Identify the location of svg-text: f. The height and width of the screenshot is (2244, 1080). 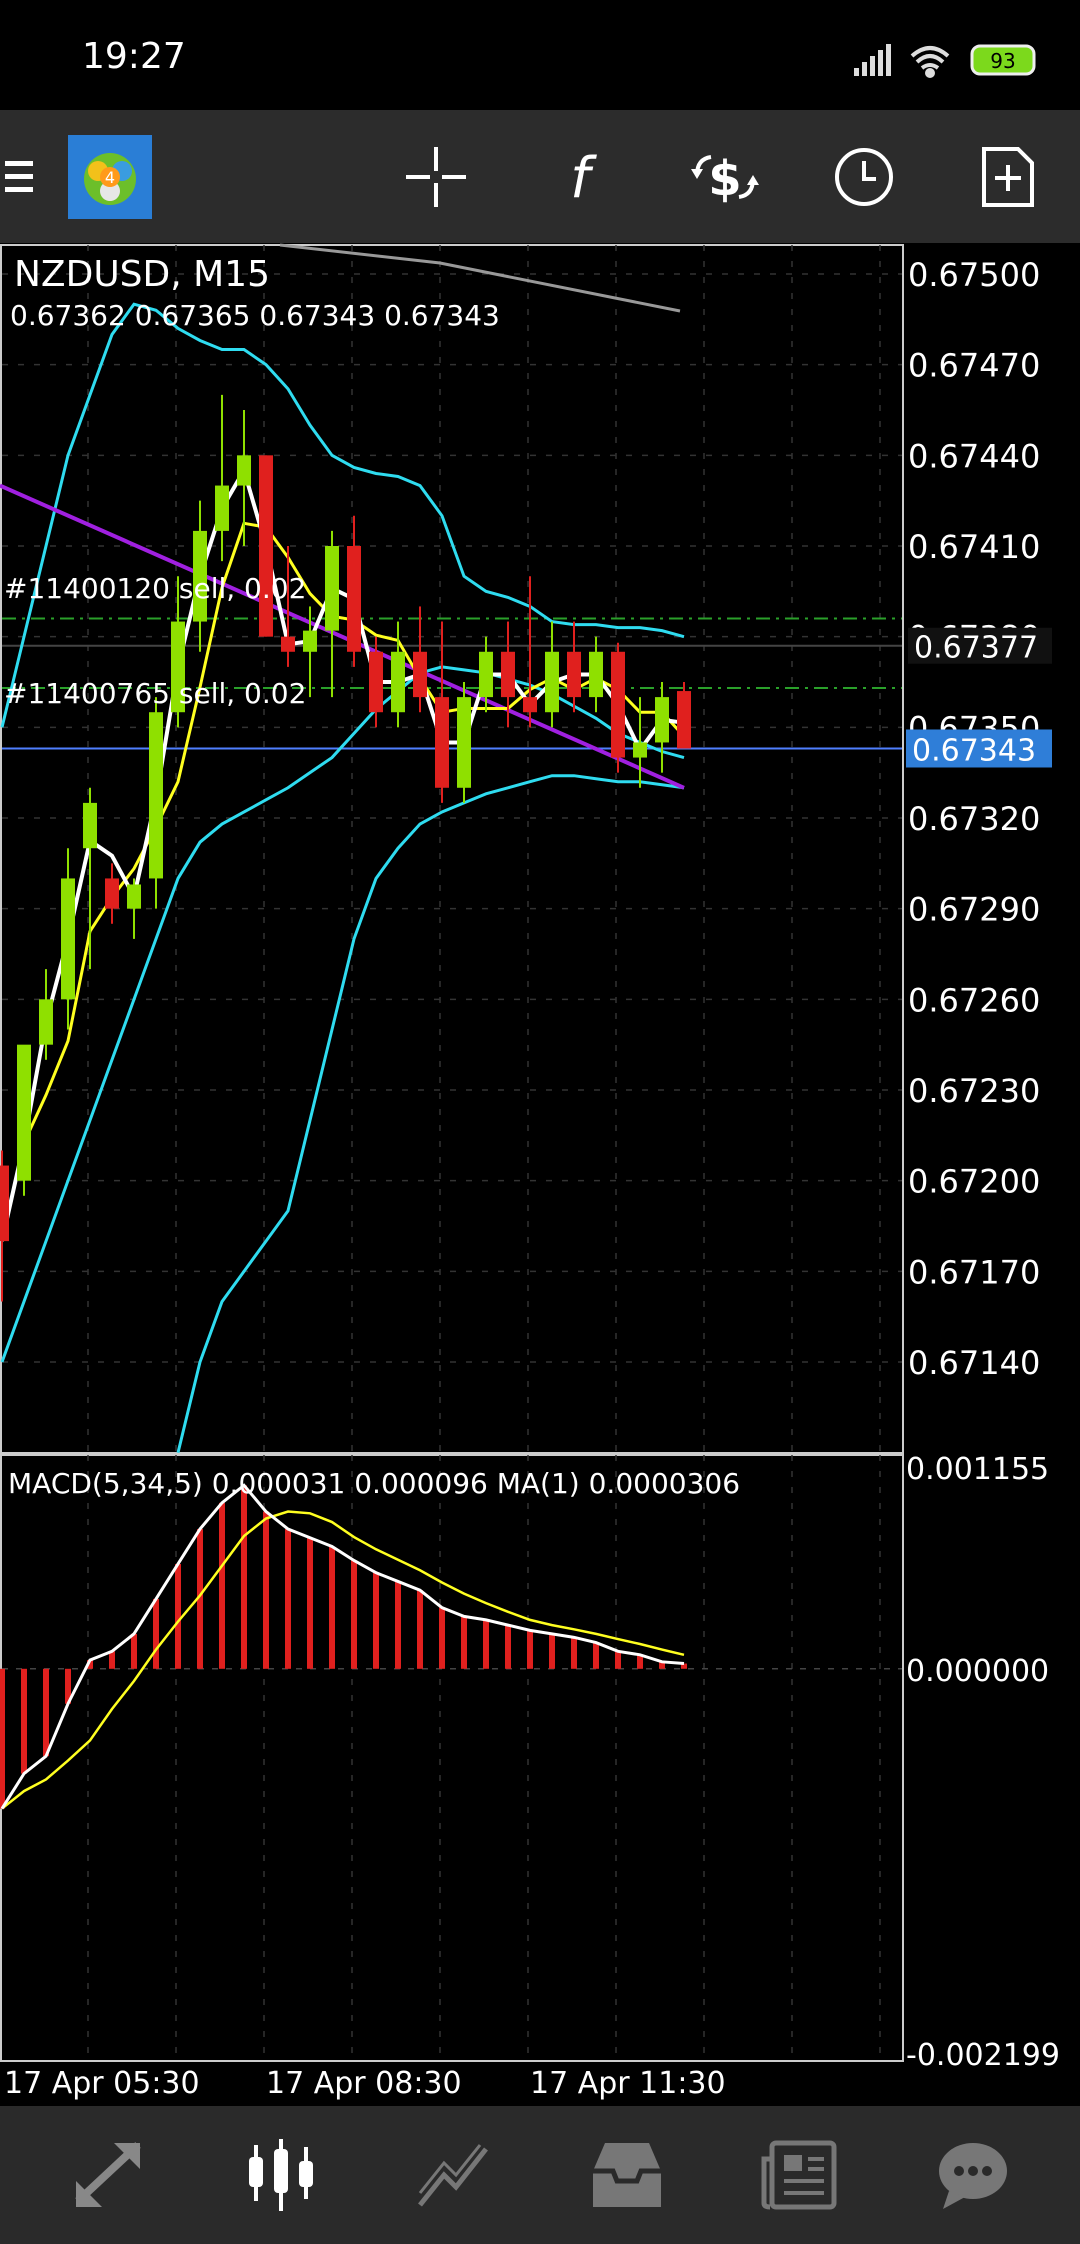
(583, 177).